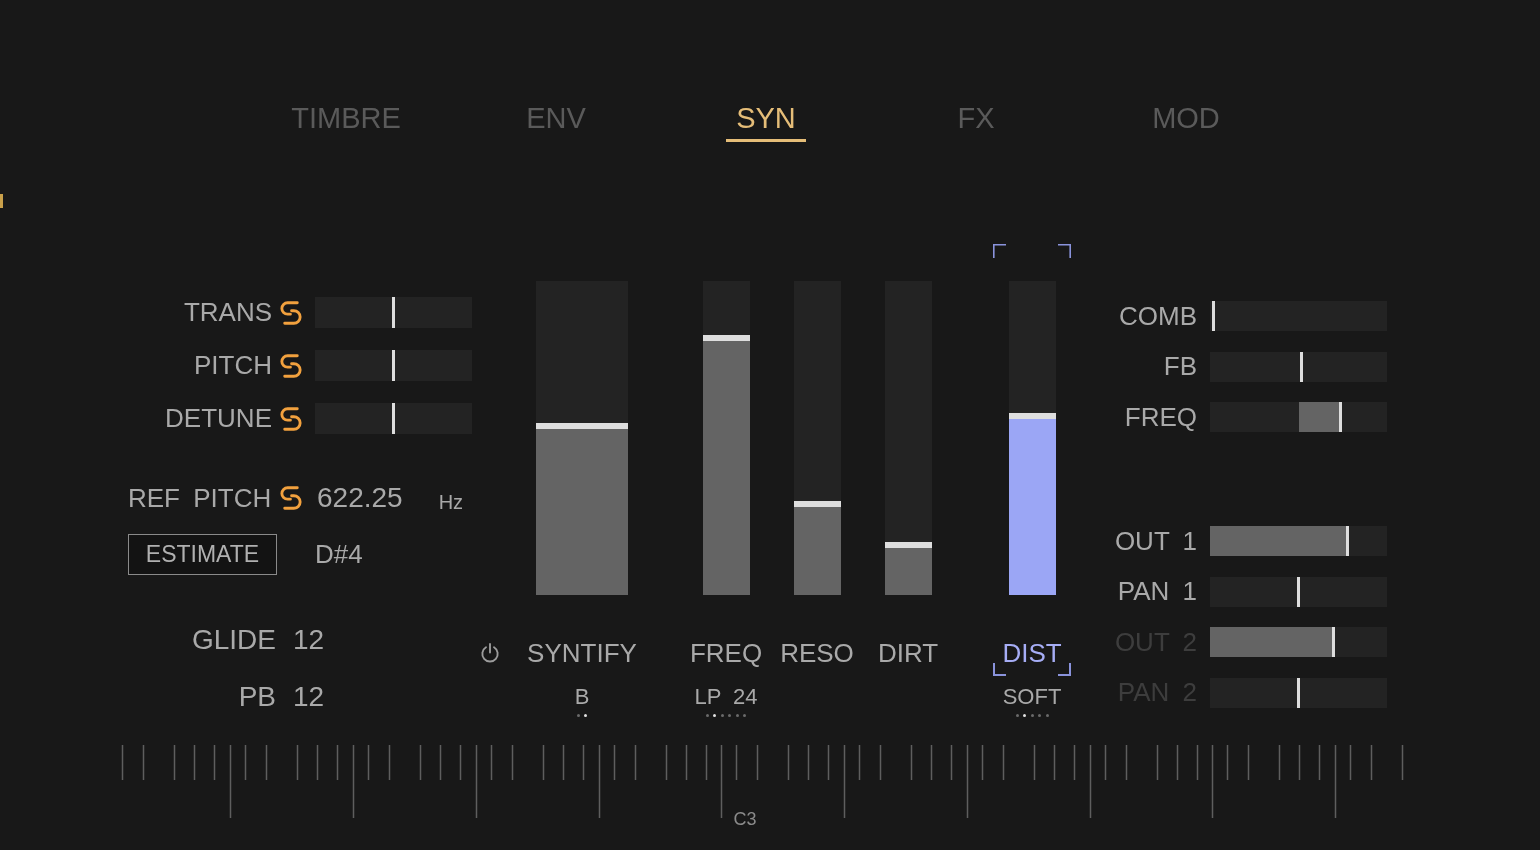 The width and height of the screenshot is (1540, 850). Describe the element at coordinates (360, 498) in the screenshot. I see `ref-pitch-value: 622.25` at that location.